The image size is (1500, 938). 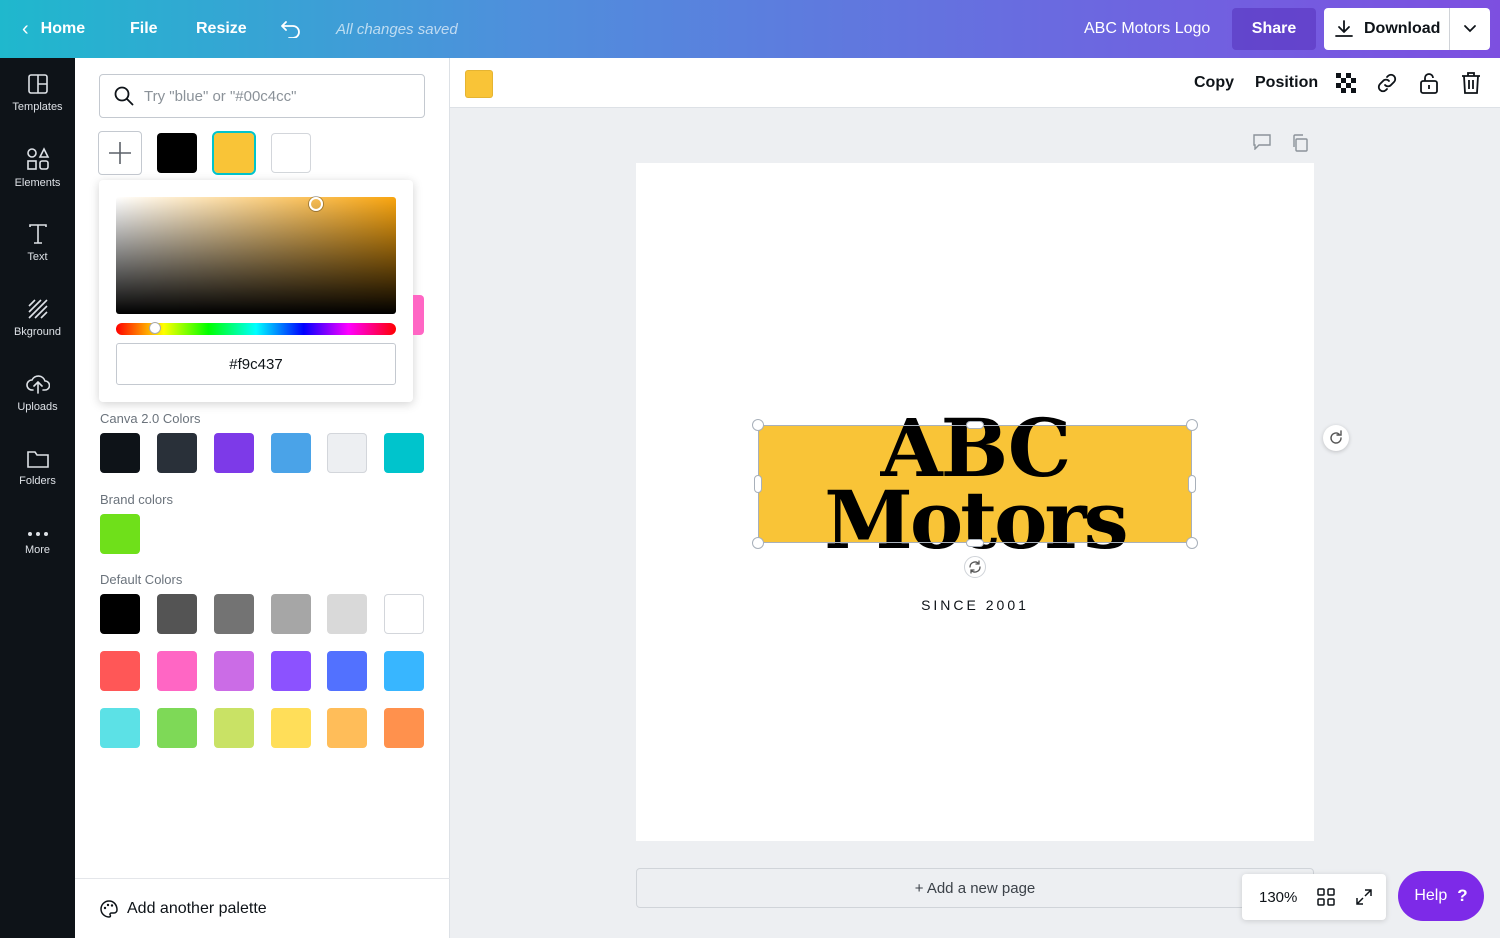 What do you see at coordinates (1274, 29) in the screenshot?
I see `share-button: Share` at bounding box center [1274, 29].